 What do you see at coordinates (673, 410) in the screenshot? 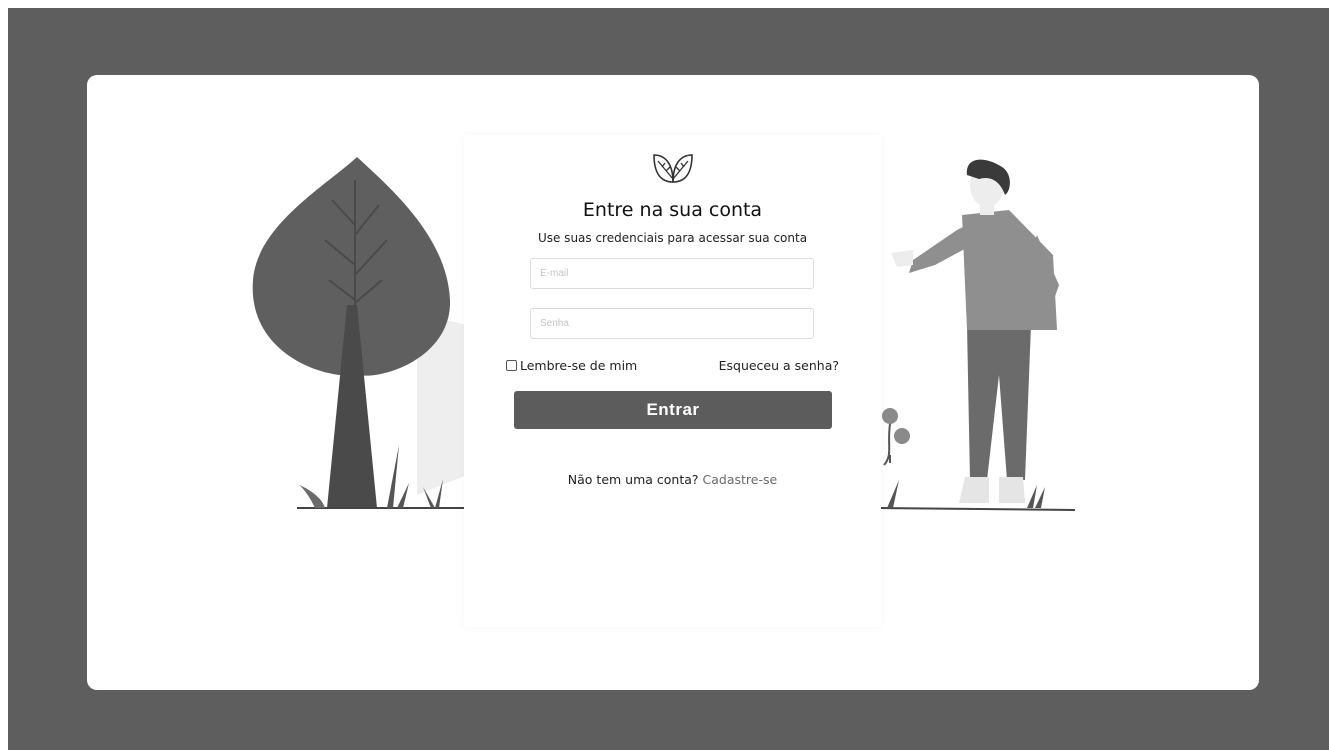
I see `login-button: Entrar` at bounding box center [673, 410].